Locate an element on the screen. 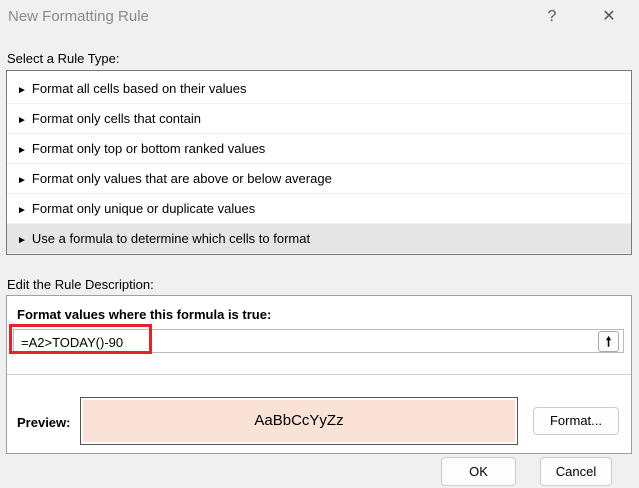  preview-text: AaBbCcYyZz is located at coordinates (299, 421).